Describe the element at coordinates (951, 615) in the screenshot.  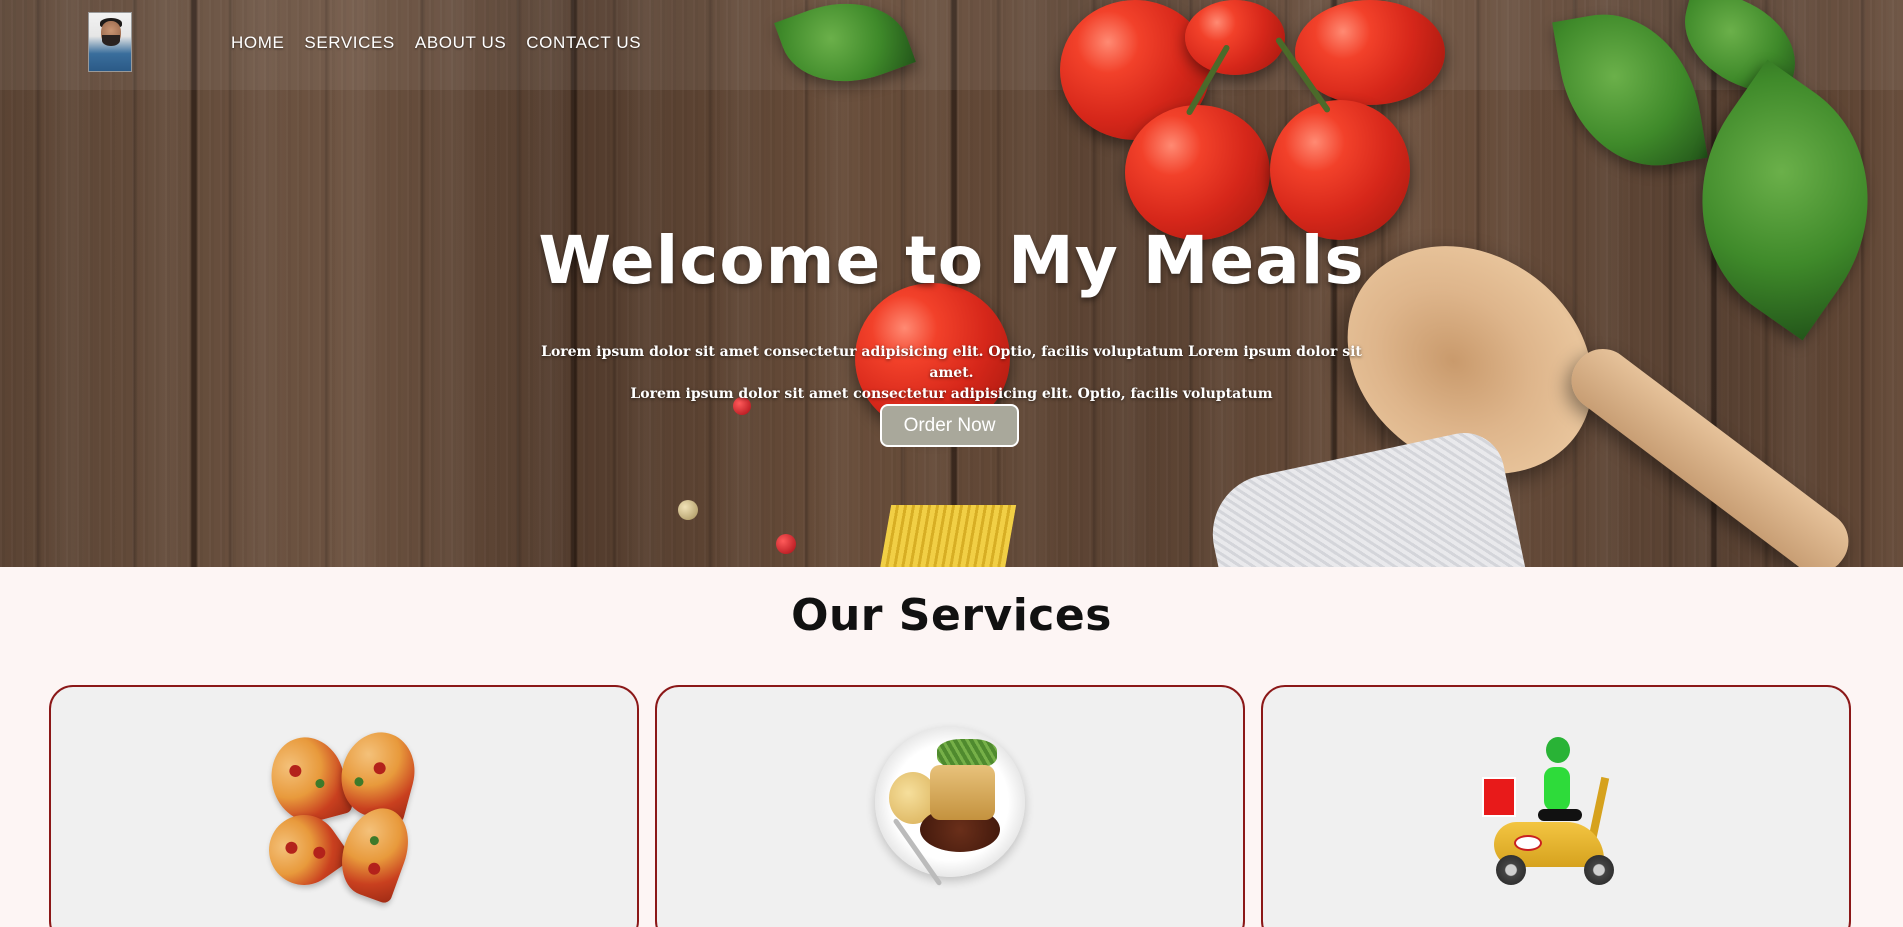
I see `services-title: Our Services` at that location.